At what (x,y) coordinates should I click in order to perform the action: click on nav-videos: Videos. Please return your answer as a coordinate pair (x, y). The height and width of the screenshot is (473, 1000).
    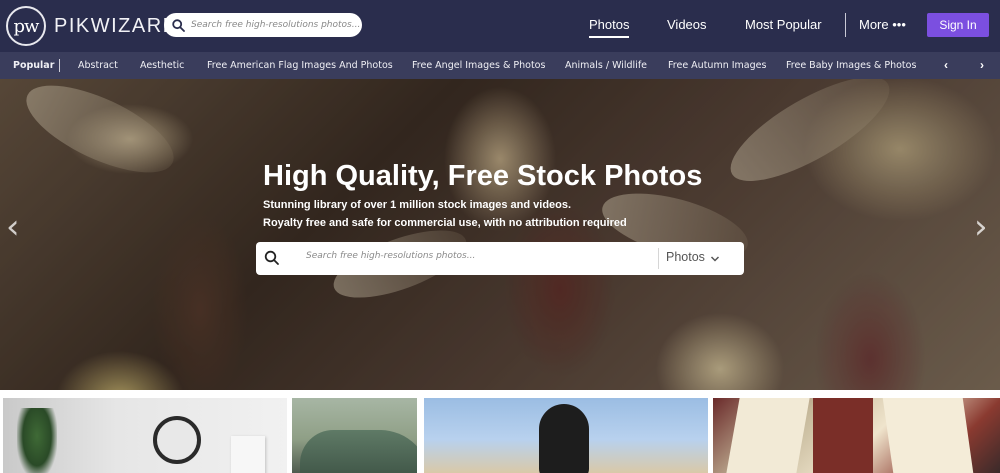
    Looking at the image, I should click on (687, 24).